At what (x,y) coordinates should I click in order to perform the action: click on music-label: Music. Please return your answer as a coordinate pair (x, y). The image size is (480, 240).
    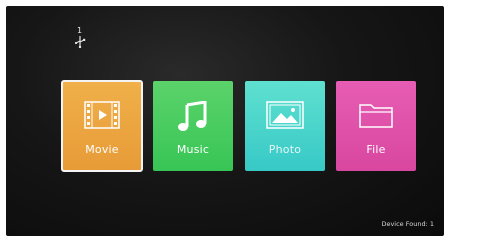
    Looking at the image, I should click on (193, 149).